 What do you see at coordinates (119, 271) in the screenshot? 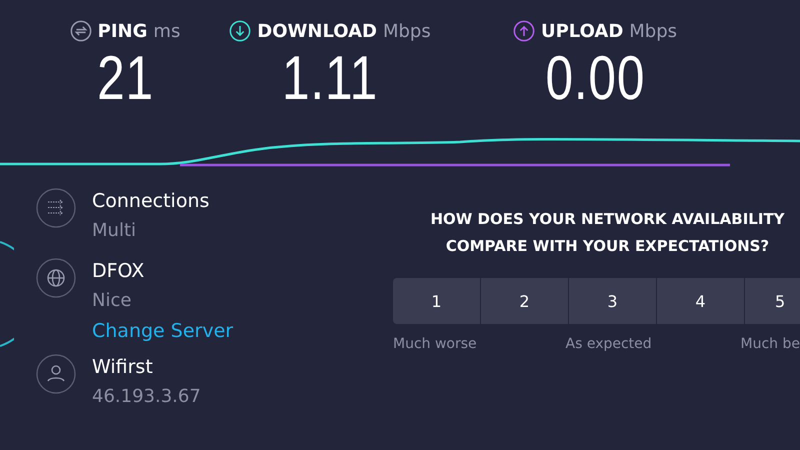
I see `detail-title: DFOX` at bounding box center [119, 271].